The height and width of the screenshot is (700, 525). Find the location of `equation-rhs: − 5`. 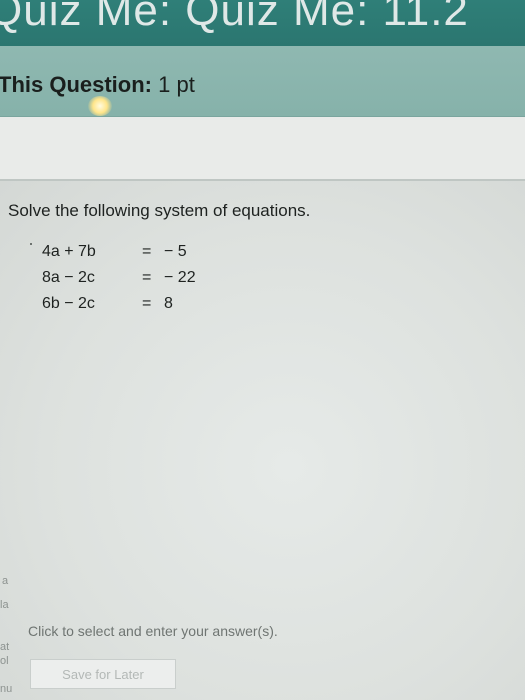

equation-rhs: − 5 is located at coordinates (175, 251).